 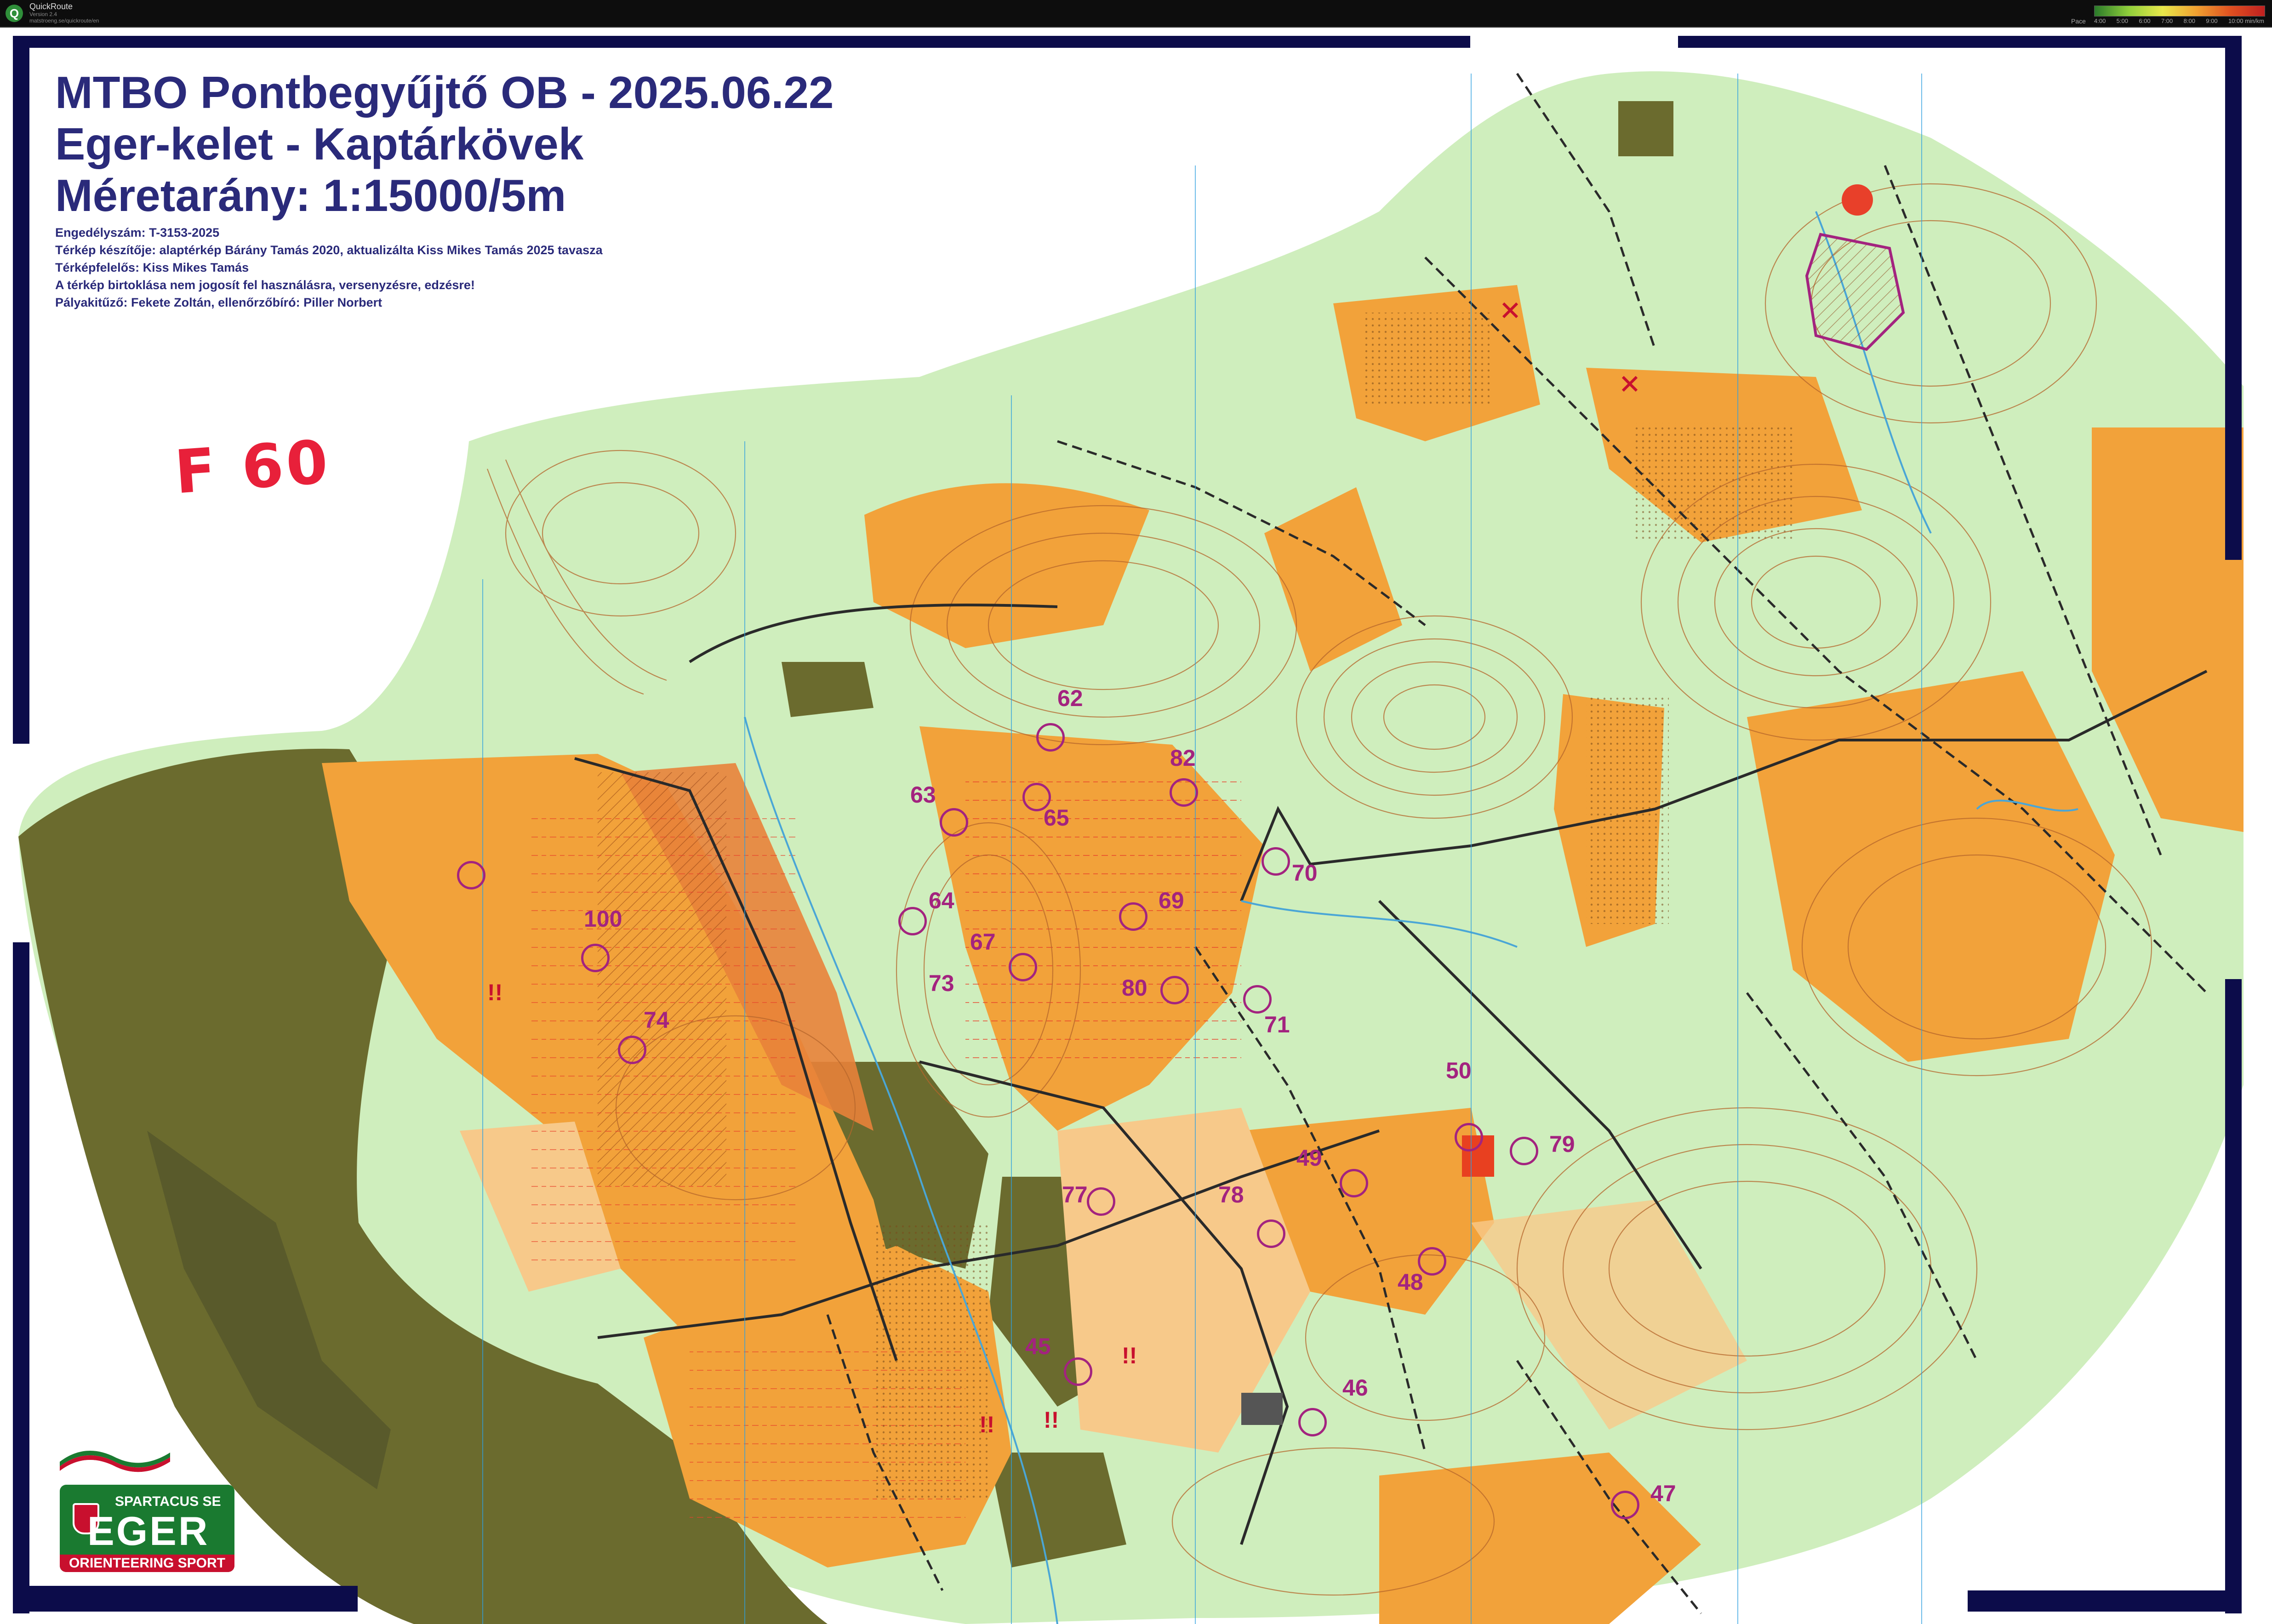 What do you see at coordinates (1562, 1144) in the screenshot?
I see `control-number: 79` at bounding box center [1562, 1144].